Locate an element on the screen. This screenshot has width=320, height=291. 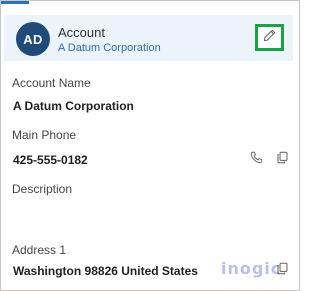
card-header: AD Account A Datum Corporation is located at coordinates (148, 38).